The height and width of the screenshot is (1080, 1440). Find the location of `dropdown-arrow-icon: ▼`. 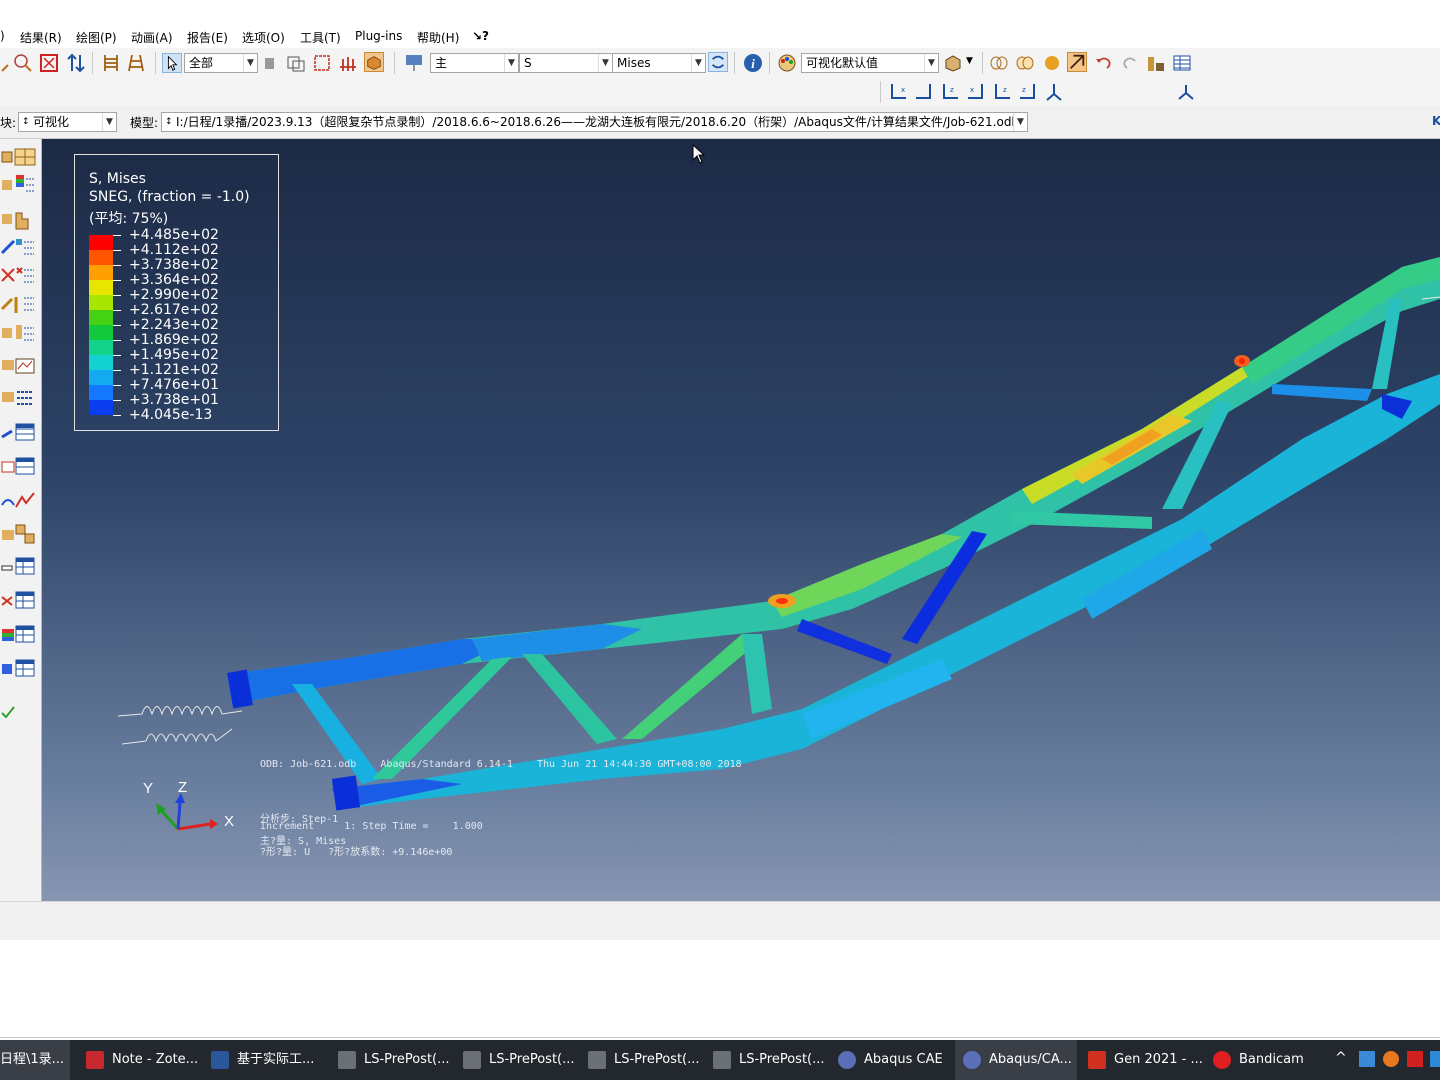

dropdown-arrow-icon: ▼ is located at coordinates (969, 61).